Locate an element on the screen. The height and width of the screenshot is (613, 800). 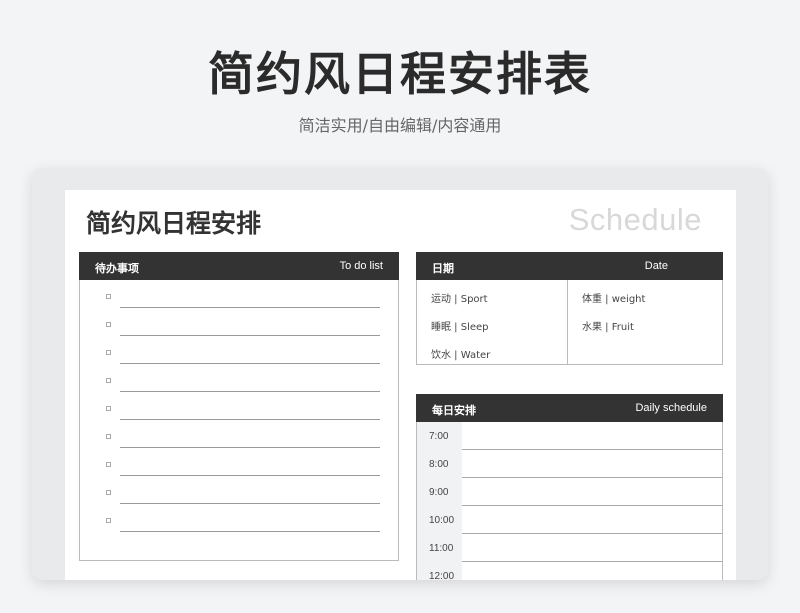
date-title-cn: 日期 is located at coordinates (443, 268).